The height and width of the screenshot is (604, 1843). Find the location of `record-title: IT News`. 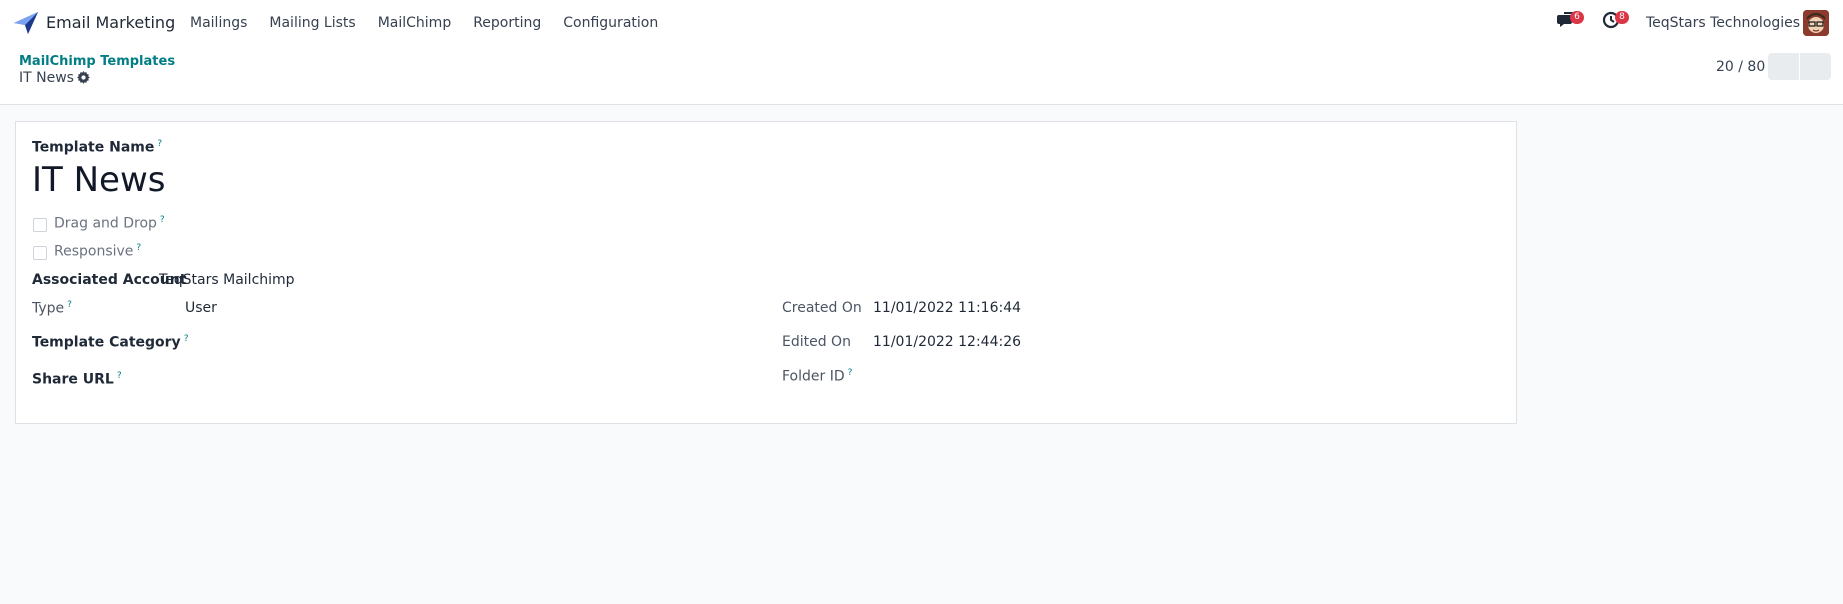

record-title: IT News is located at coordinates (46, 78).